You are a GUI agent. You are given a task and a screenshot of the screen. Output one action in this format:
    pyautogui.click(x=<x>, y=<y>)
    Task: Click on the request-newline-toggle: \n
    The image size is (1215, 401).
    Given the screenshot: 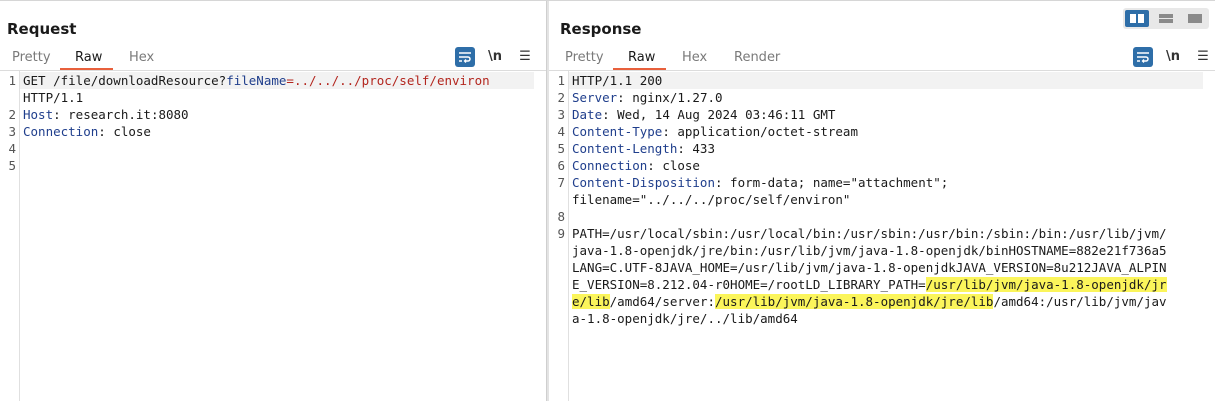 What is the action you would take?
    pyautogui.click(x=495, y=57)
    